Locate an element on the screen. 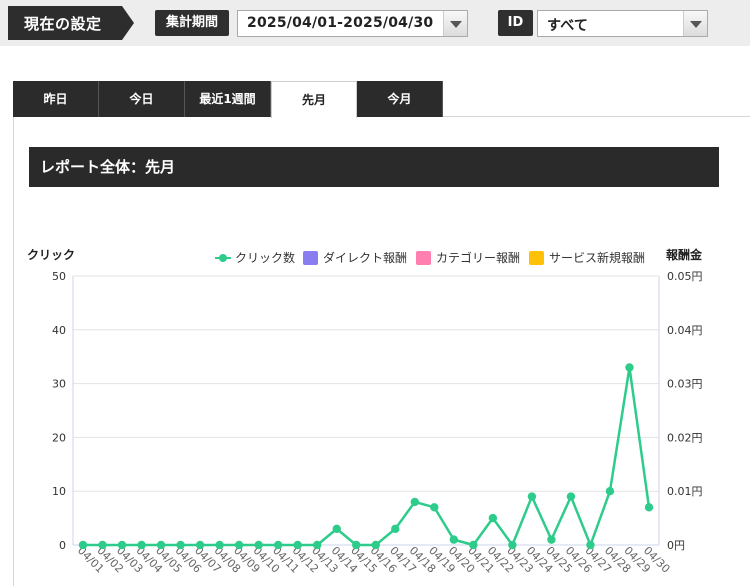 The height and width of the screenshot is (586, 750). y-tick-label: 40 is located at coordinates (59, 330).